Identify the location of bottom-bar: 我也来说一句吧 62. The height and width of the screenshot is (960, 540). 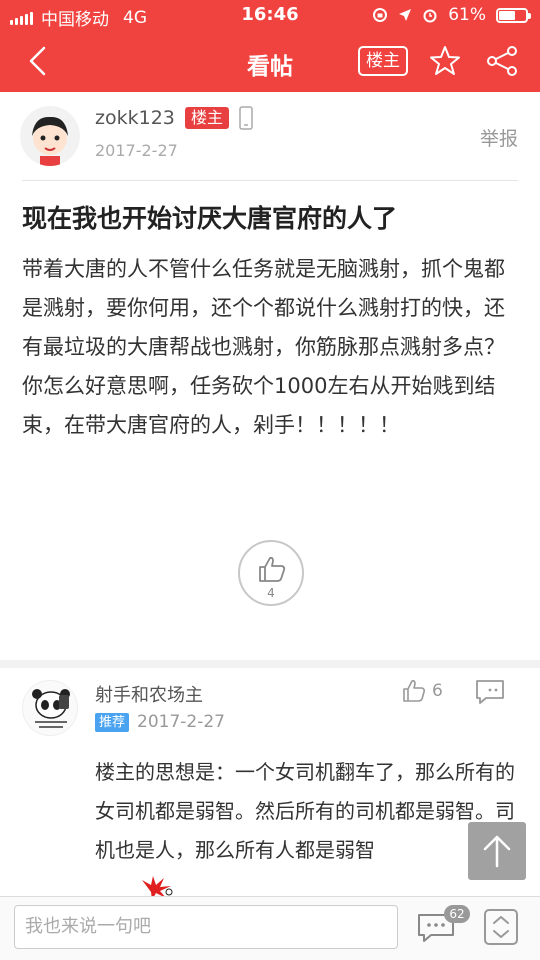
(270, 928).